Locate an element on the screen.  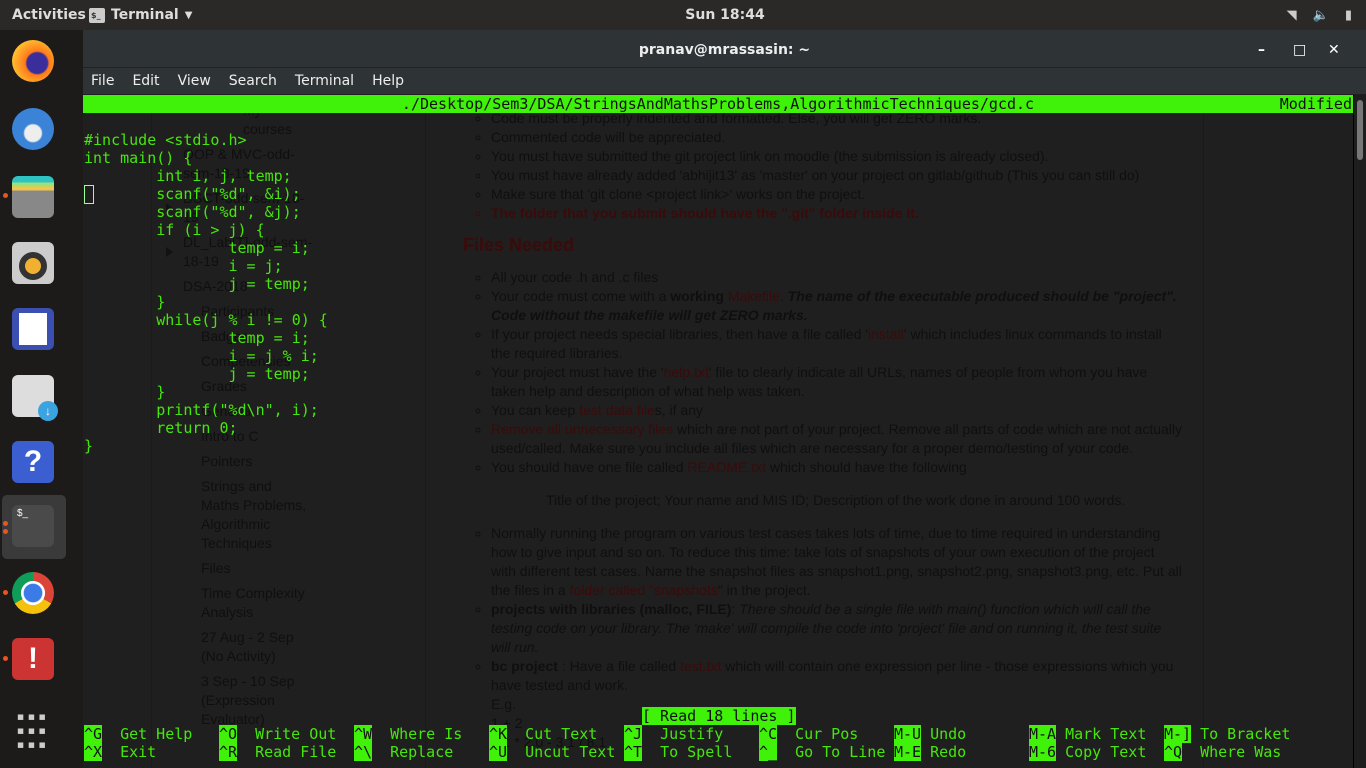
app-menu: $_ Terminal ▼ is located at coordinates (140, 15).